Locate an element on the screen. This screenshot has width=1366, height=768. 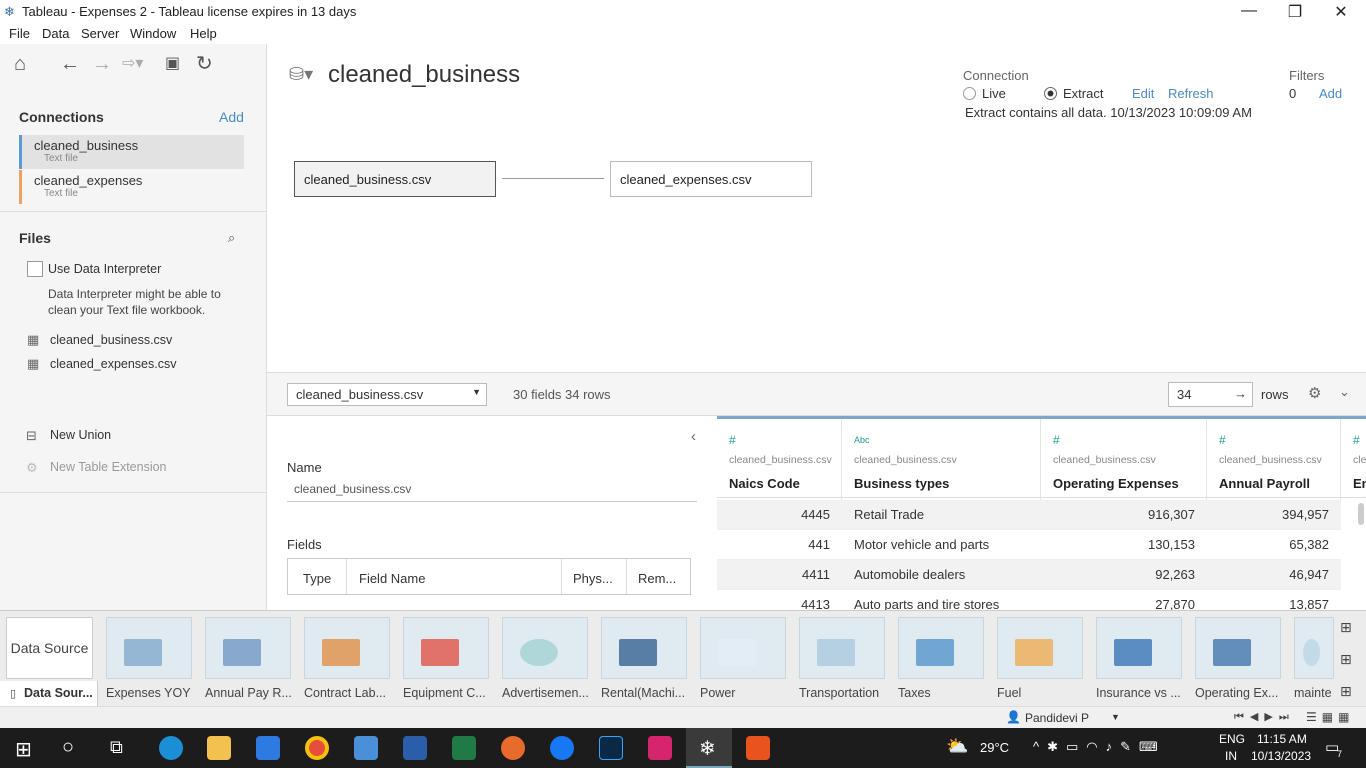
connection-item-expenses: cleaned_expenses Text file is located at coordinates (131, 187).